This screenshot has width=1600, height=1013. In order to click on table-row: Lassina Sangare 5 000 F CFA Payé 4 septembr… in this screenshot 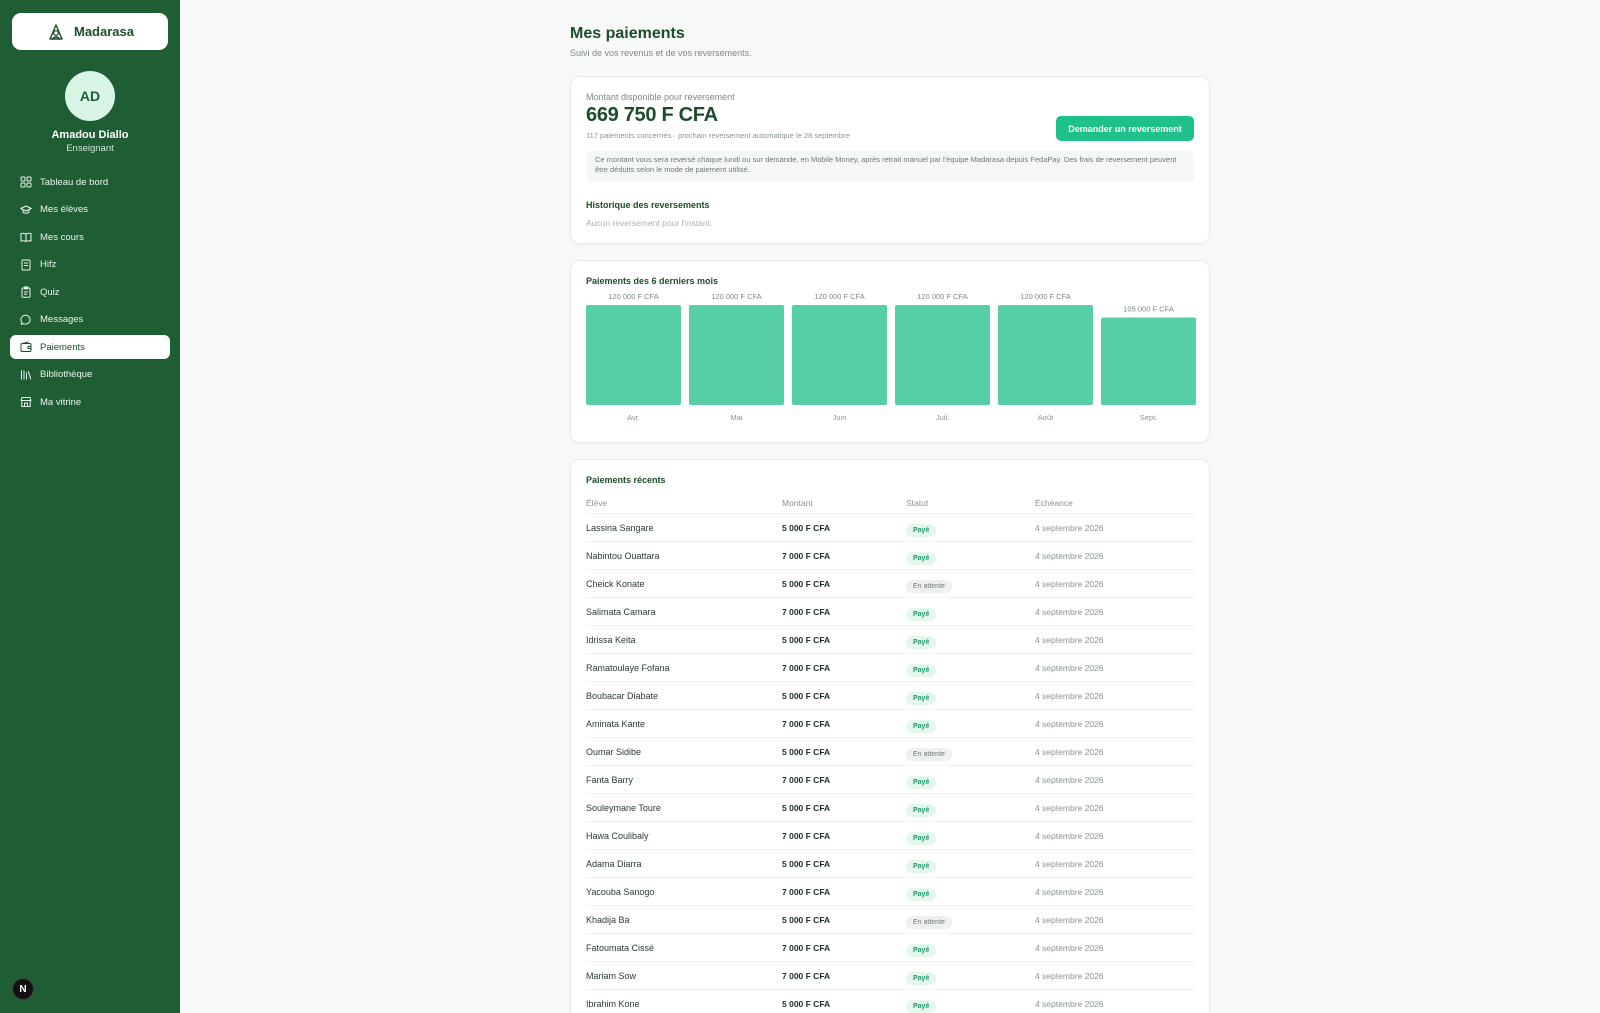, I will do `click(891, 528)`.